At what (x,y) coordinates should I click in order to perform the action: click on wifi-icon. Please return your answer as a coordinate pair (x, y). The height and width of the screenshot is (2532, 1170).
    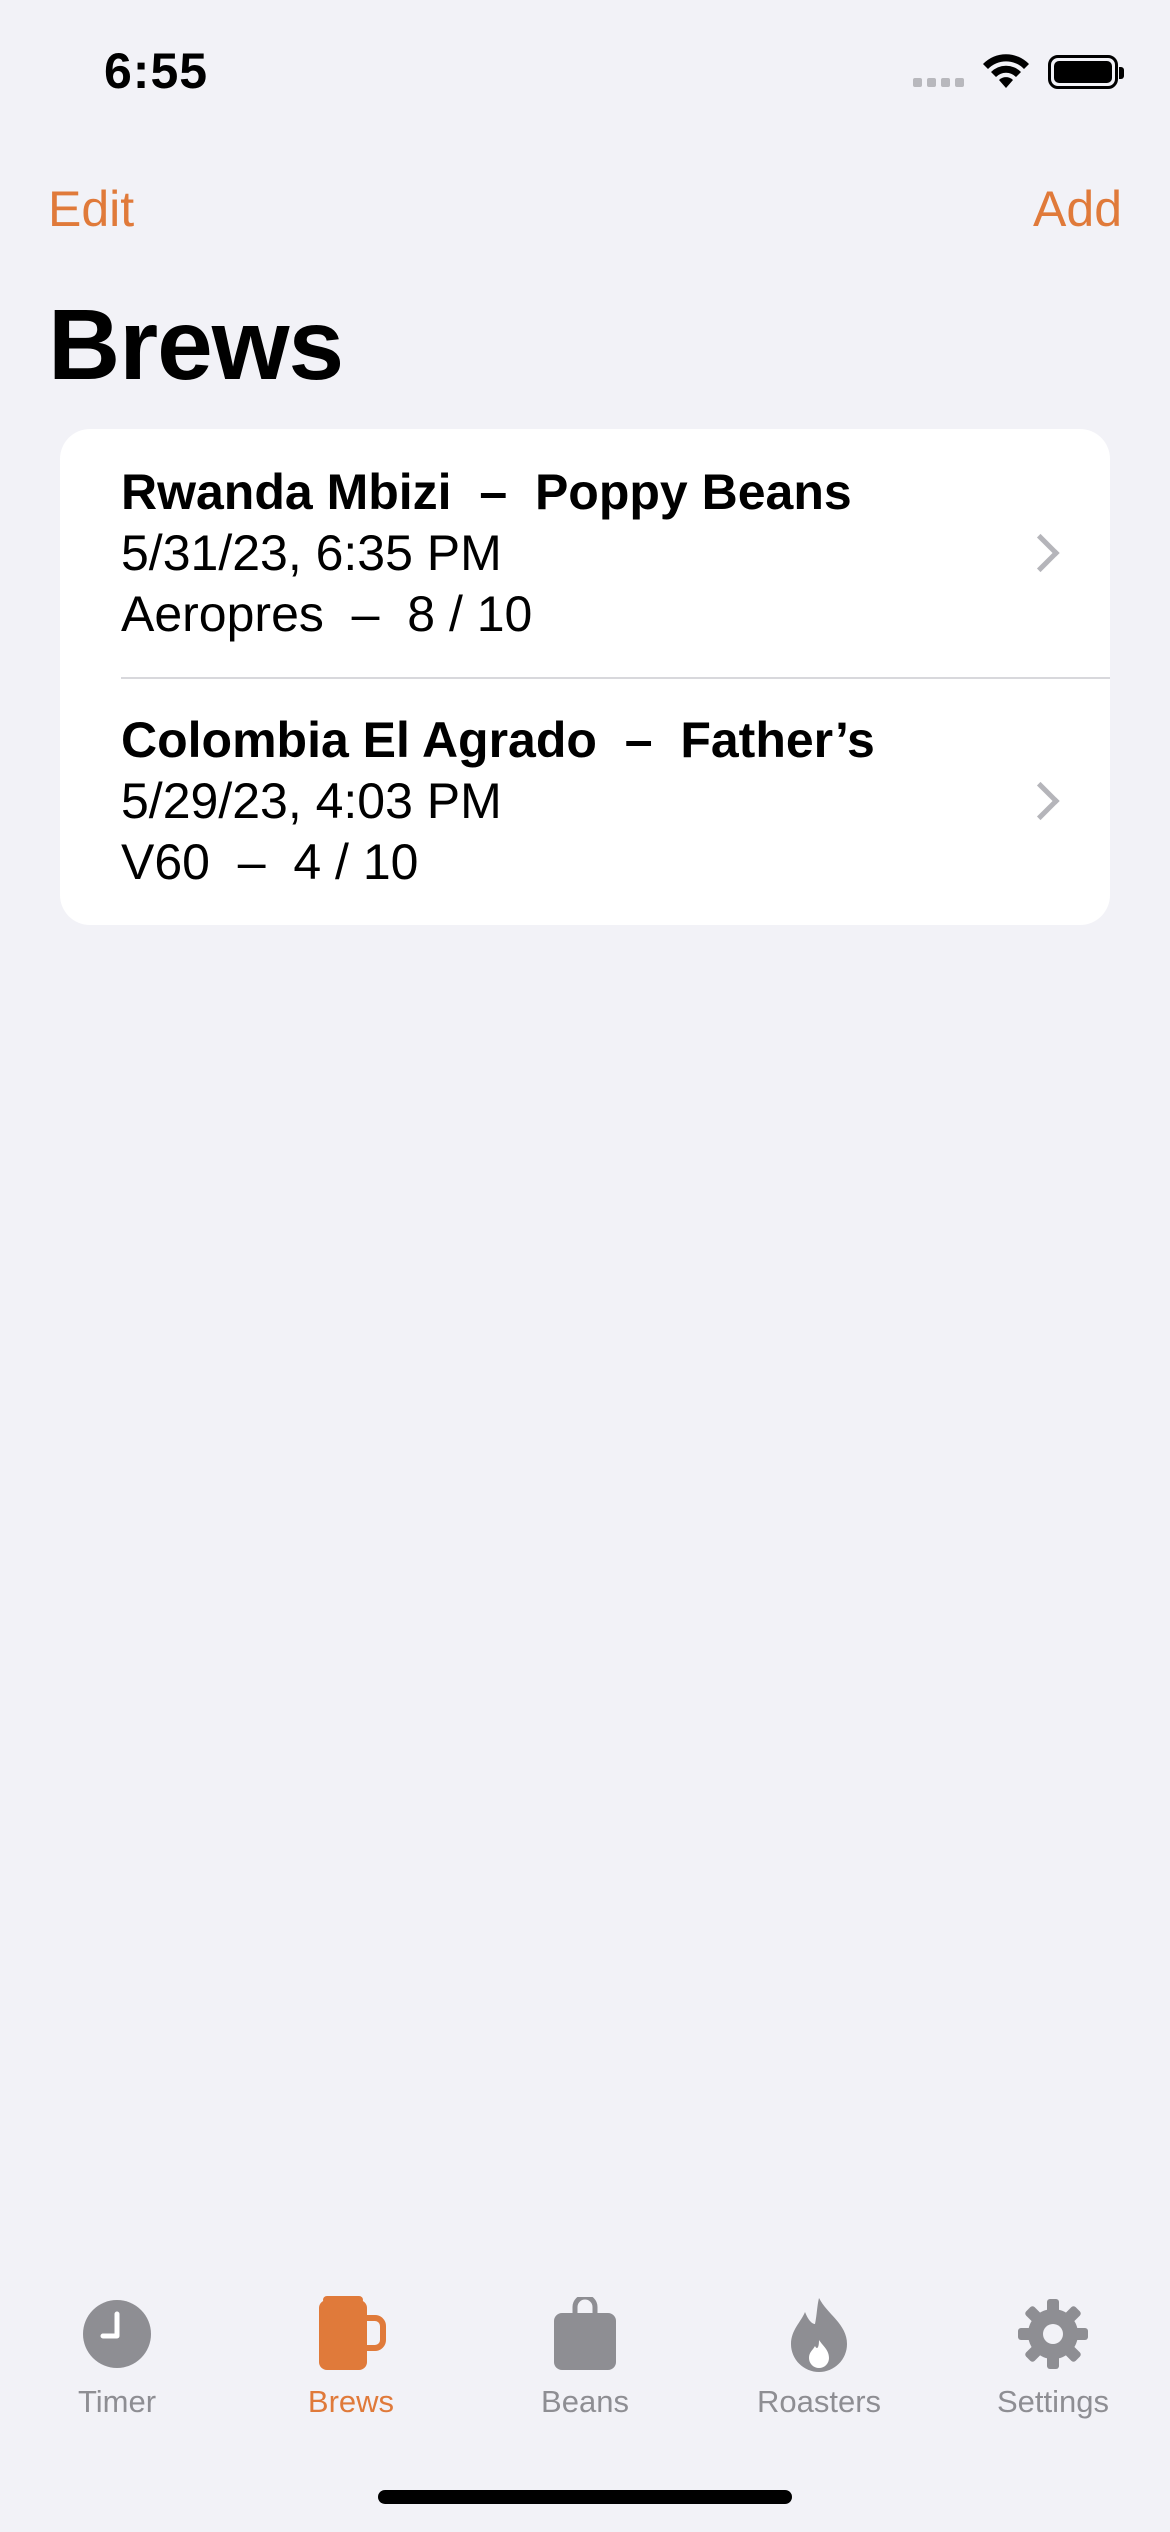
    Looking at the image, I should click on (1006, 71).